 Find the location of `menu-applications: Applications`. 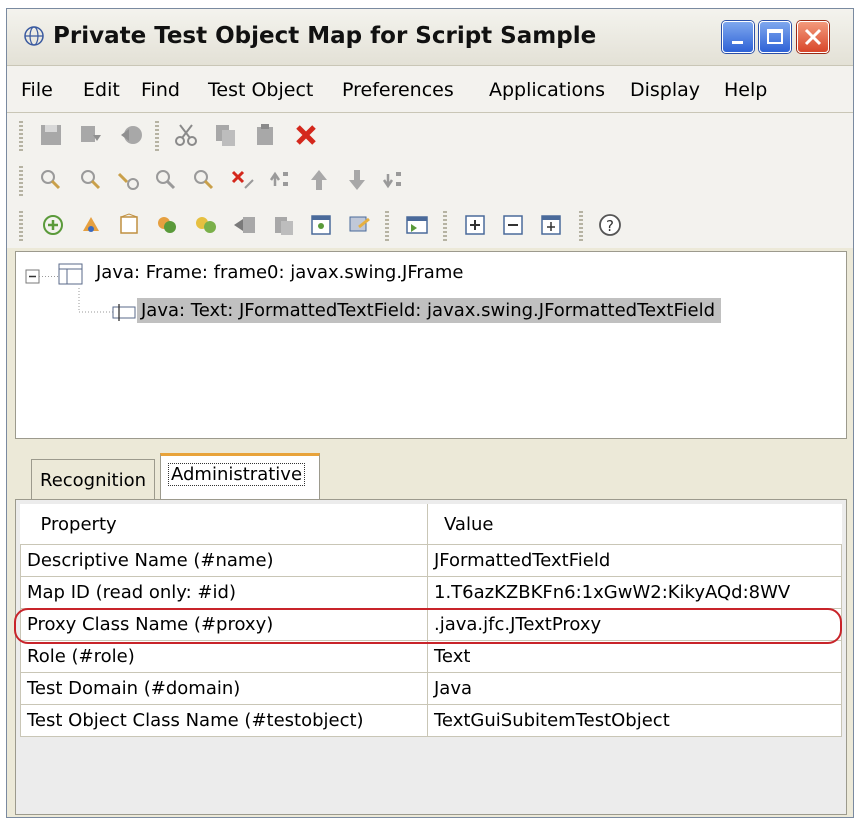

menu-applications: Applications is located at coordinates (547, 90).